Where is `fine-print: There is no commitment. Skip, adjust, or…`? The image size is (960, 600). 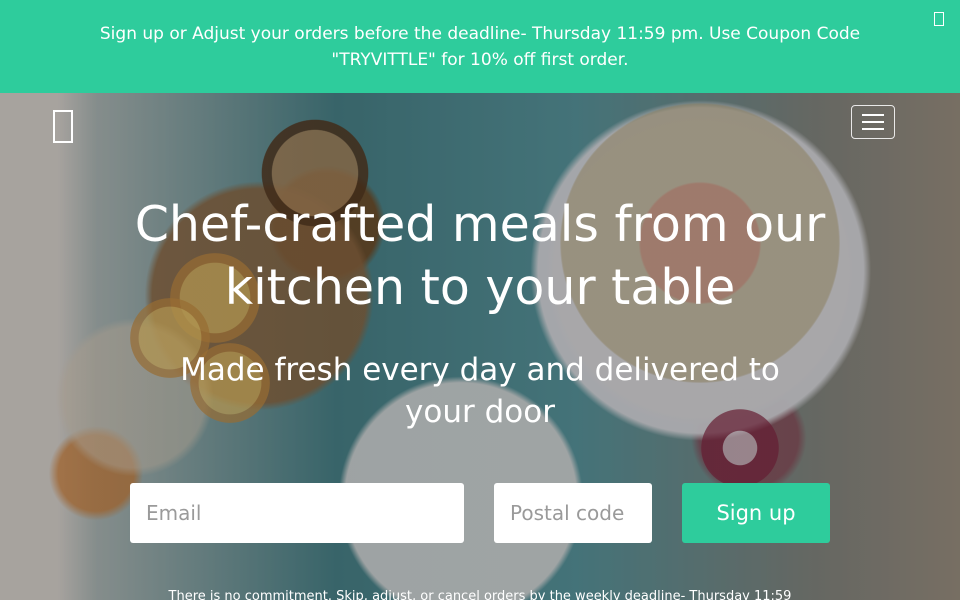
fine-print: There is no commitment. Skip, adjust, or… is located at coordinates (480, 594).